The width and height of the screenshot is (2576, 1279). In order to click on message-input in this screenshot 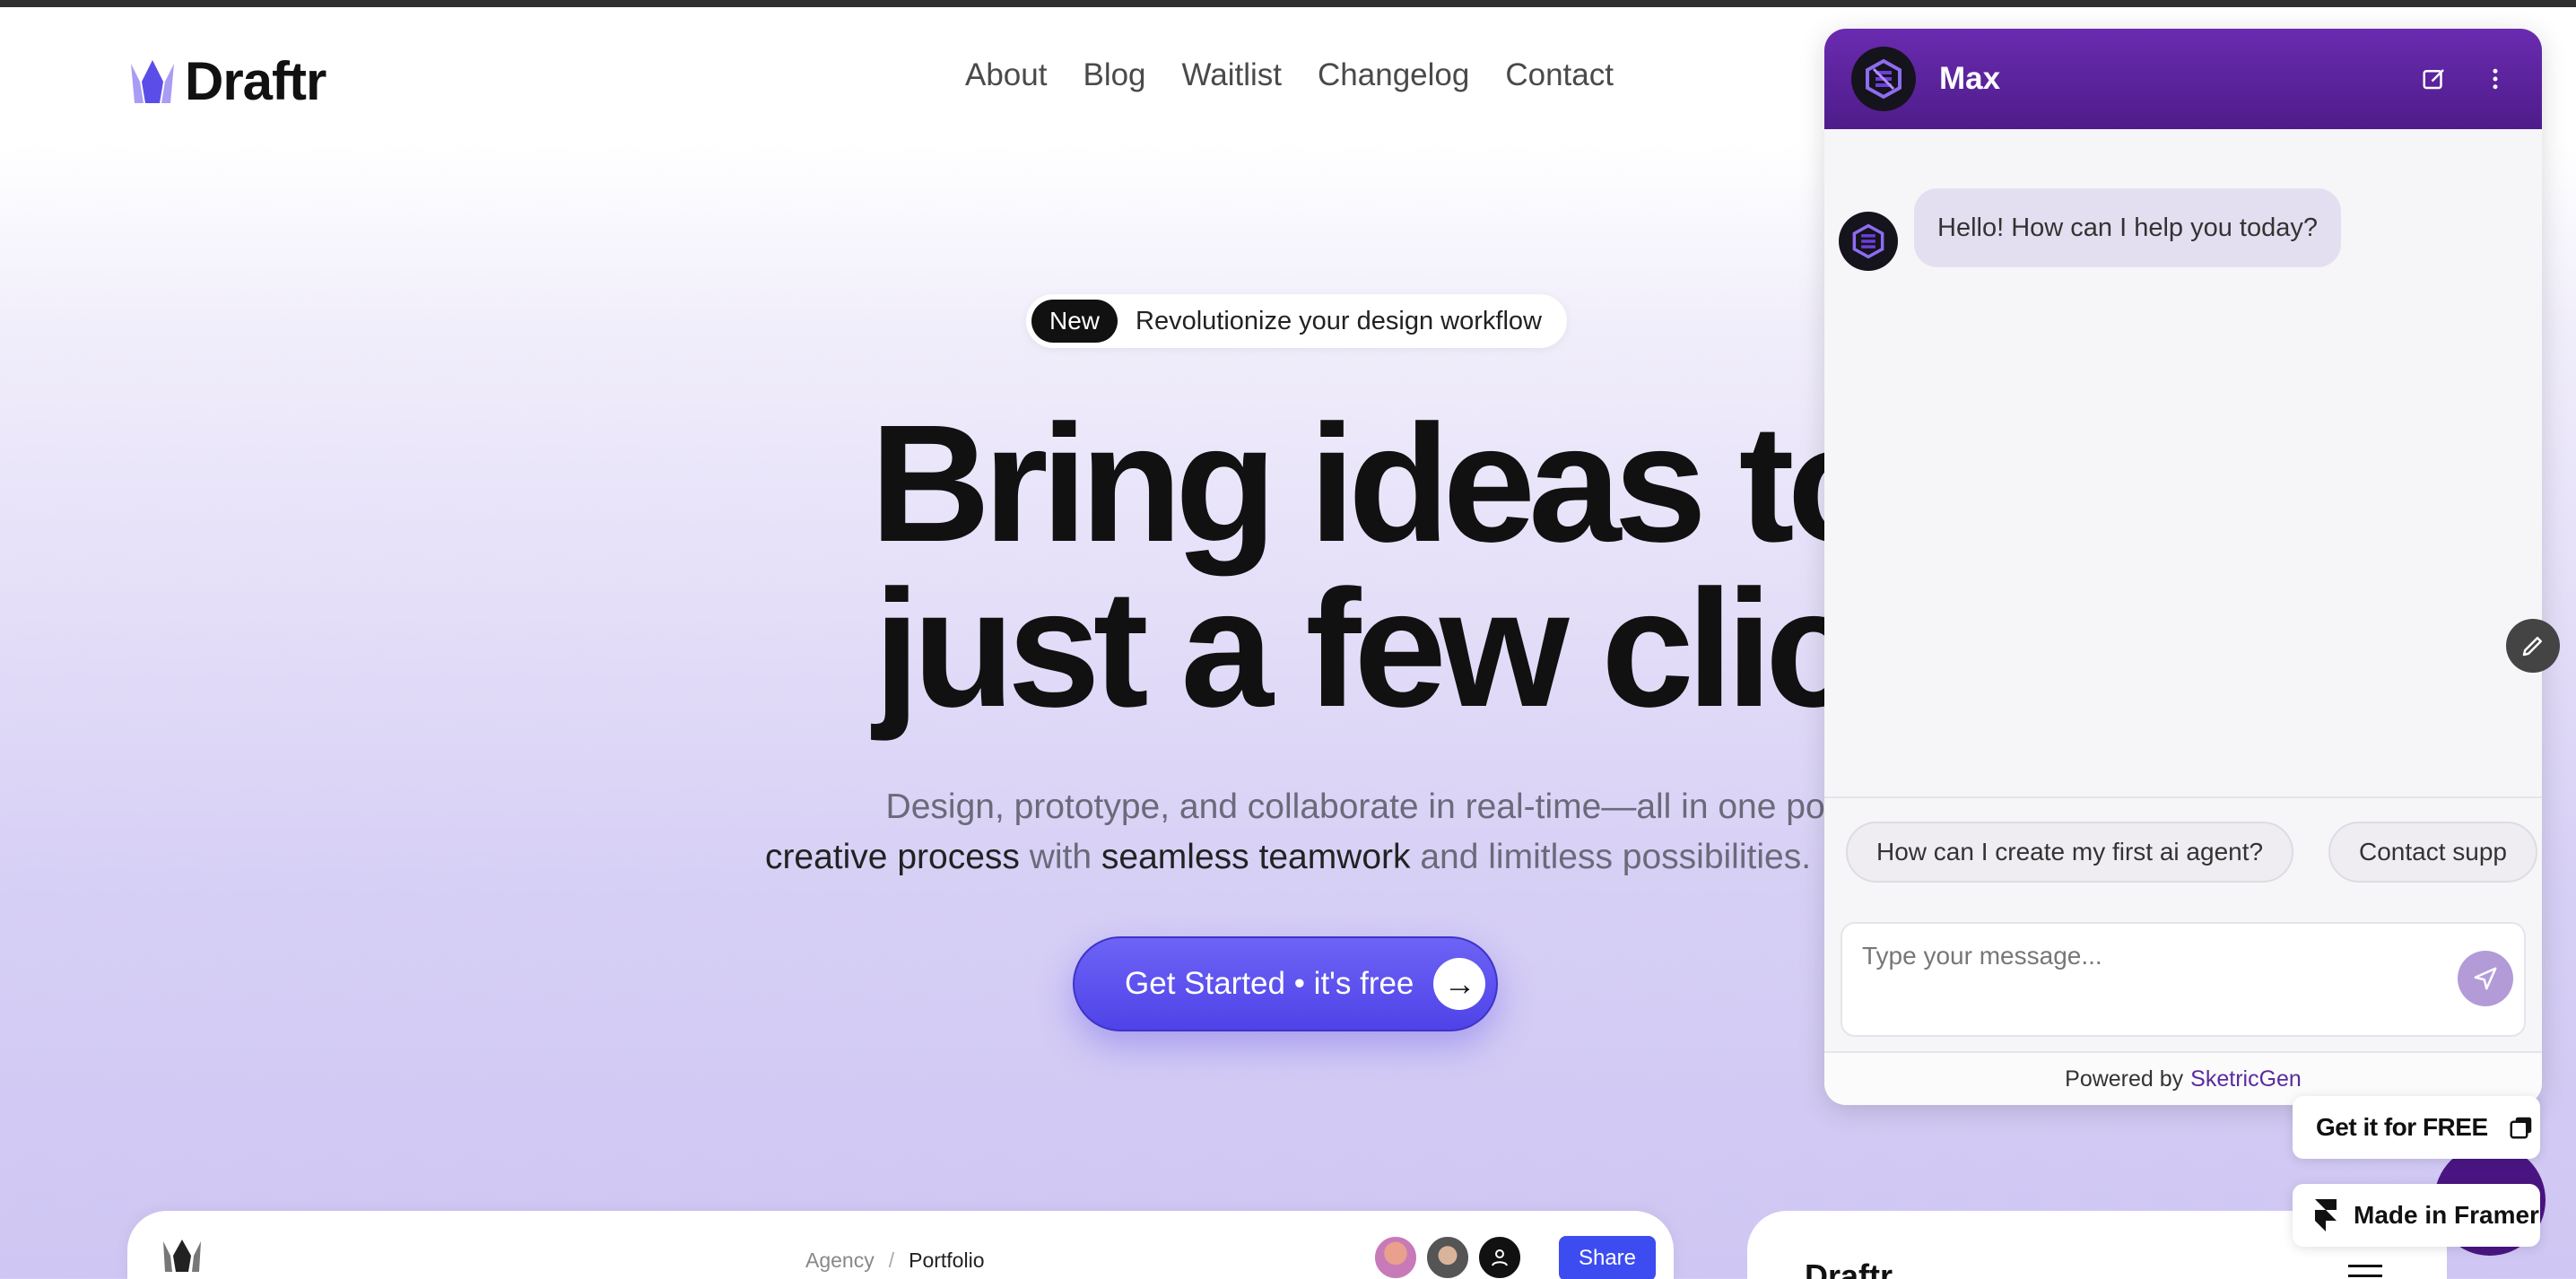, I will do `click(2149, 956)`.